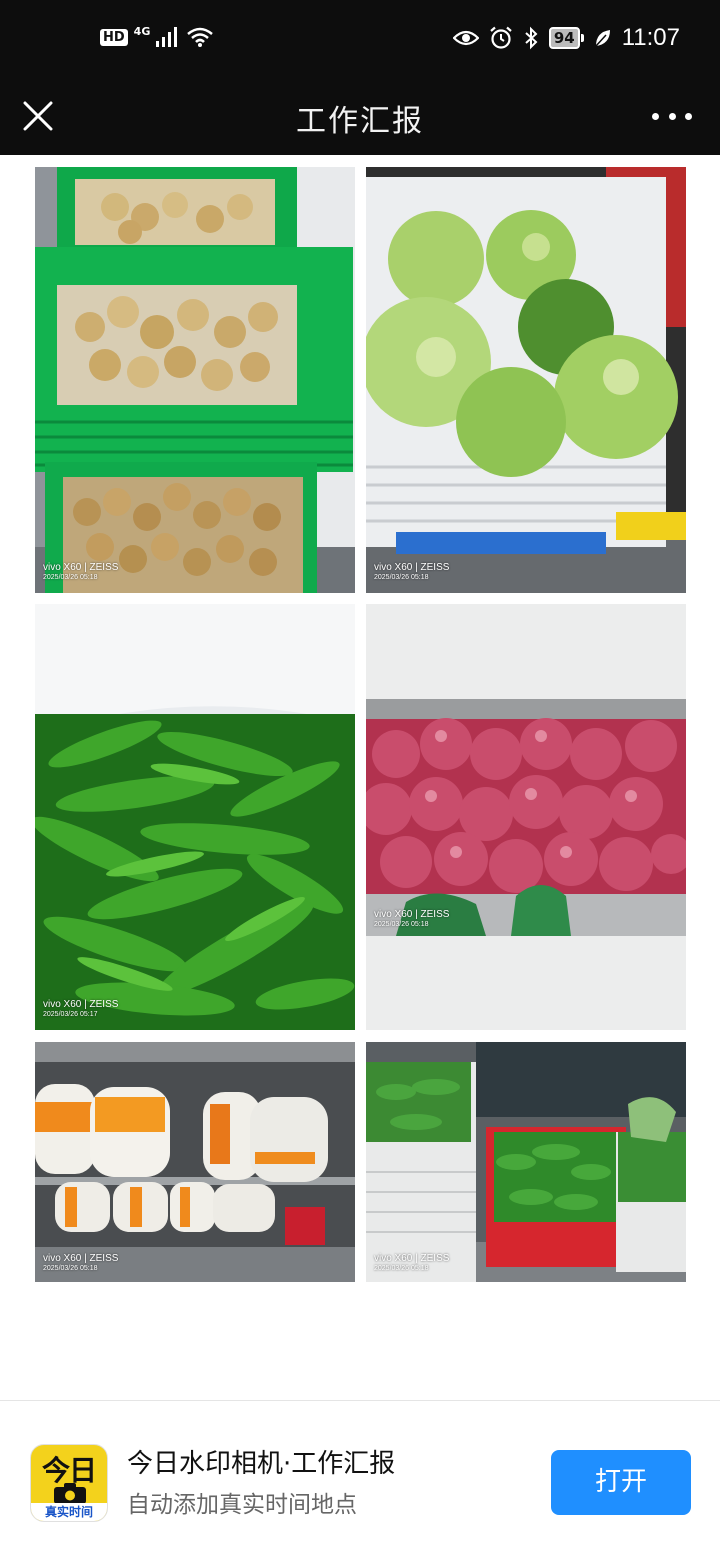 The height and width of the screenshot is (1560, 720). I want to click on clock: 11:07, so click(650, 37).